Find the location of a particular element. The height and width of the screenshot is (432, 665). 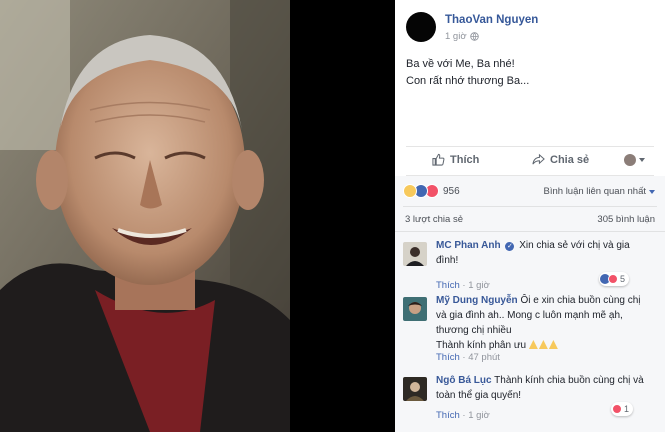

comment-reactions: 1 is located at coordinates (622, 409).